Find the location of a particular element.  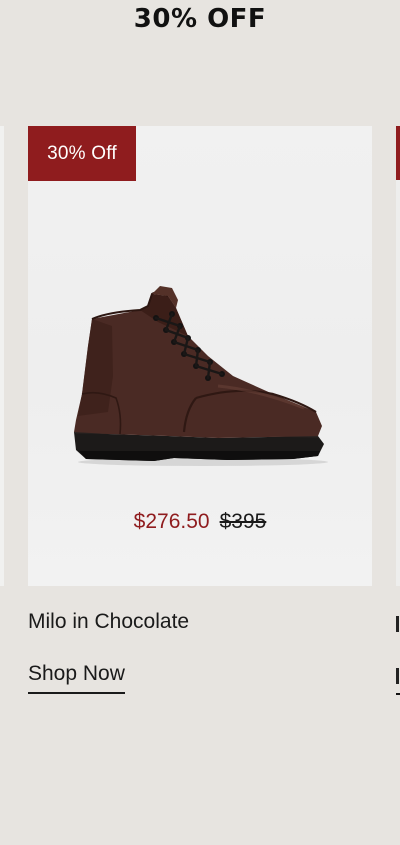

original-price: $395 is located at coordinates (243, 521).